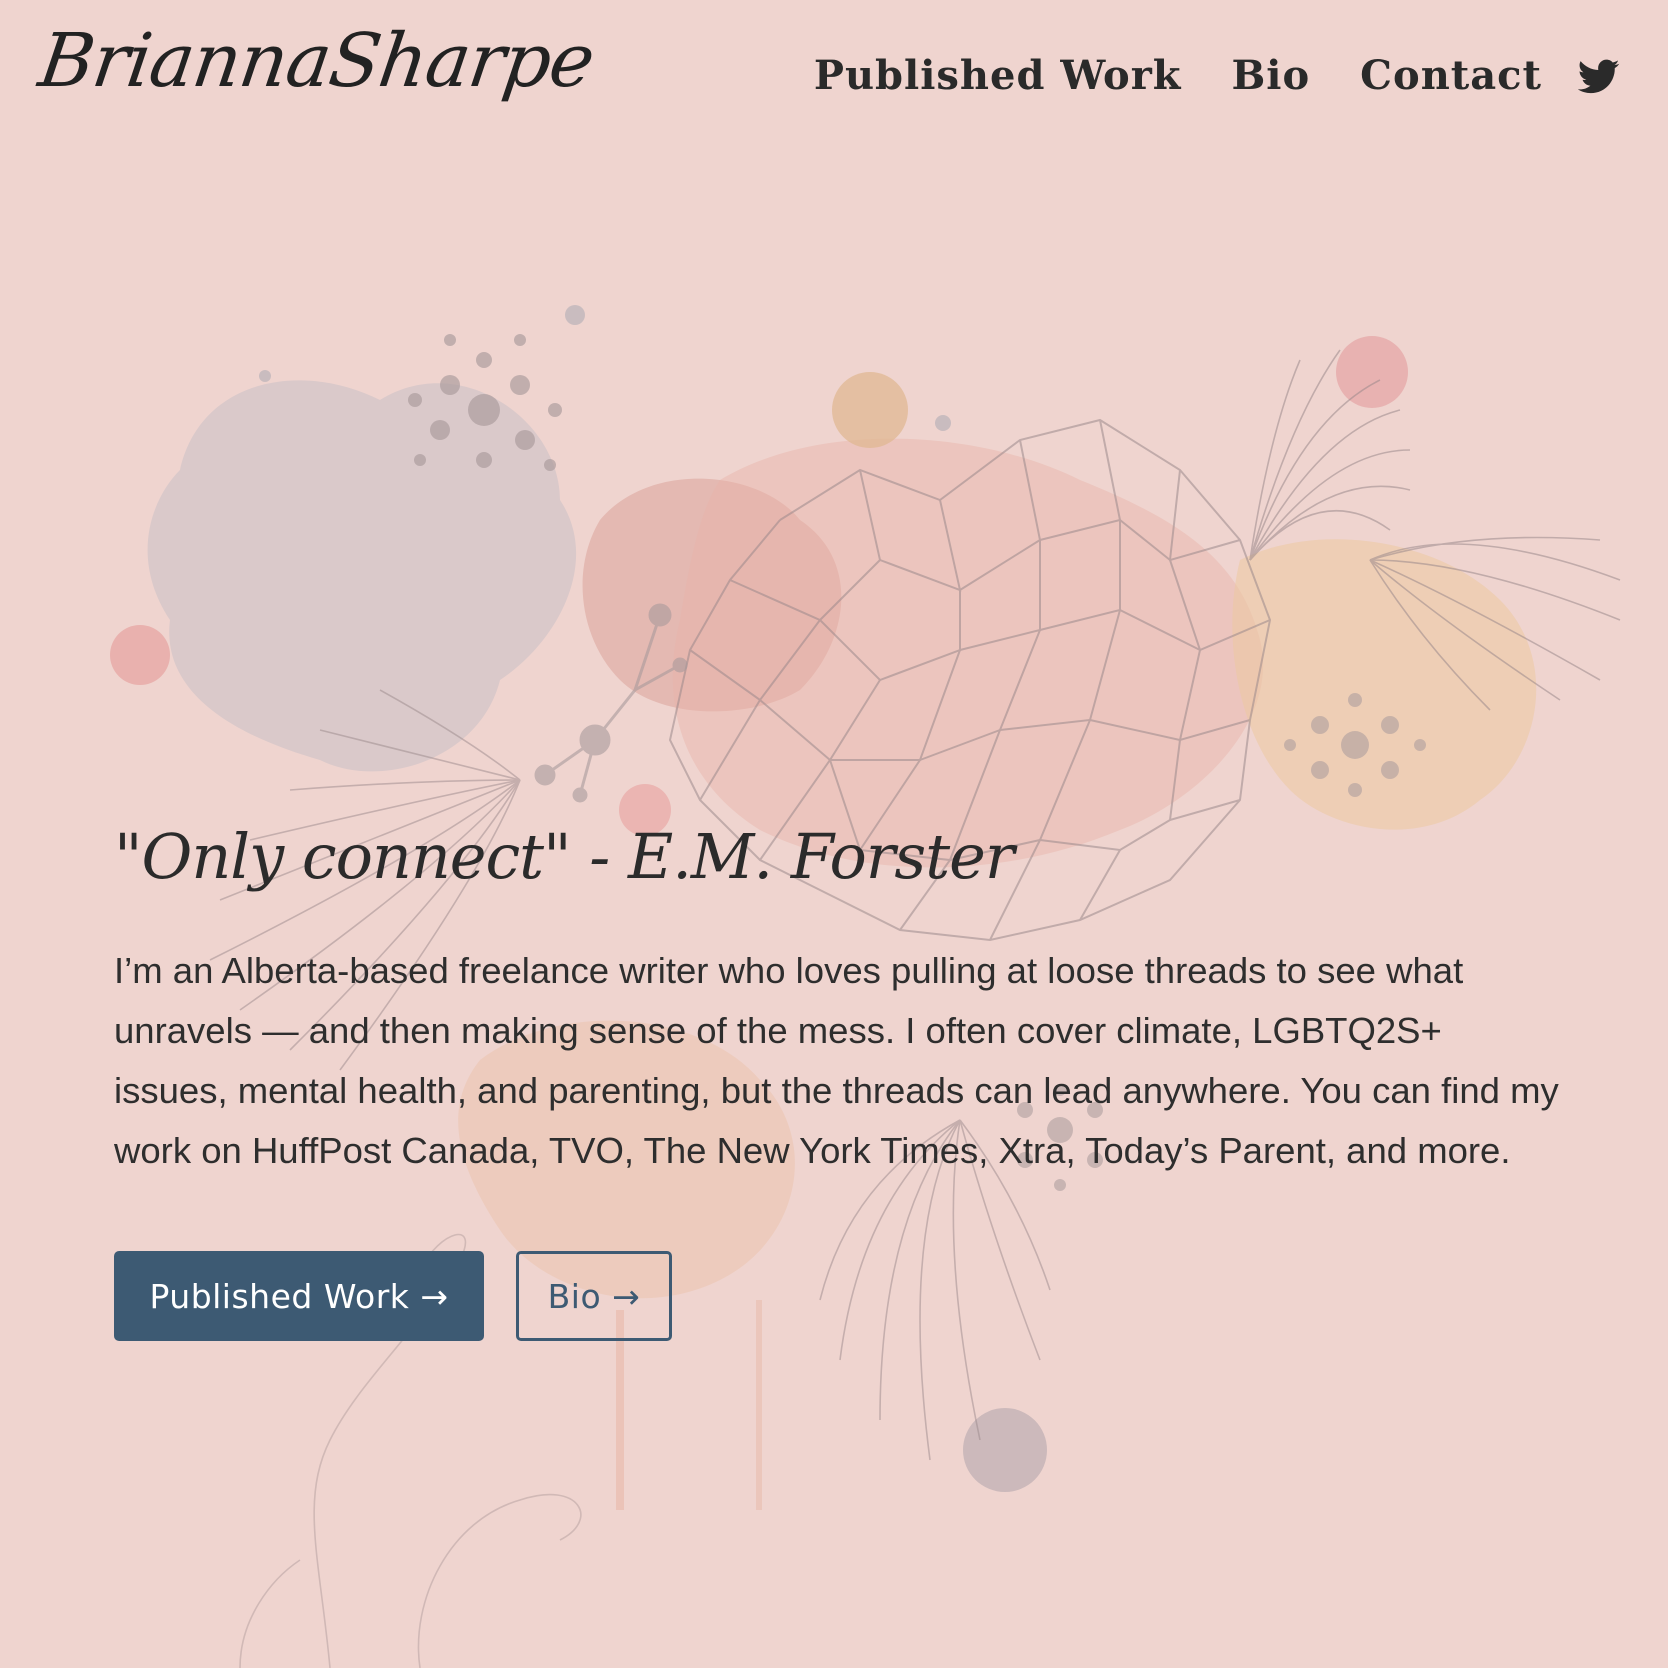  I want to click on main-nav: Published Work Bio Contact, so click(1217, 75).